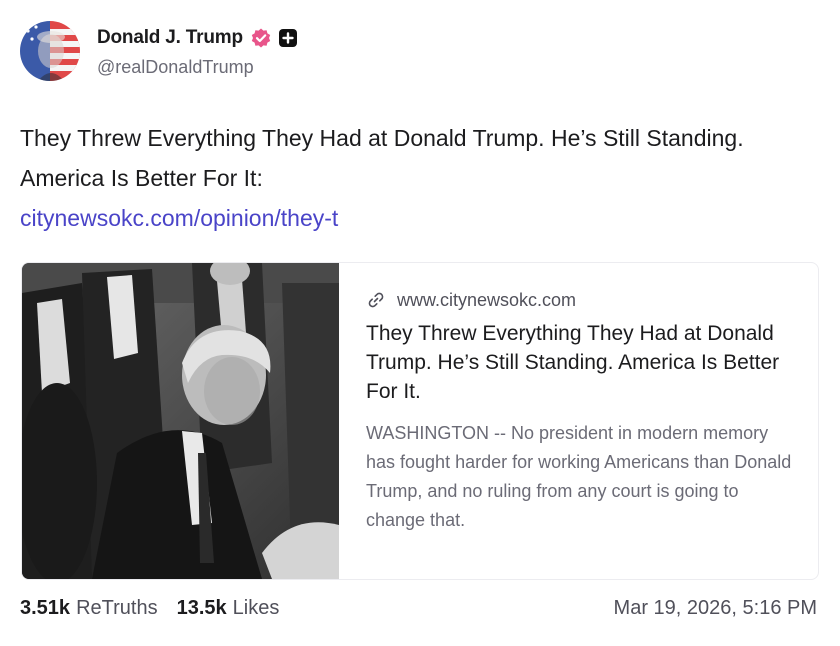 The image size is (840, 646). What do you see at coordinates (715, 608) in the screenshot?
I see `post-timestamp: Mar 19, 2026, 5:16 PM` at bounding box center [715, 608].